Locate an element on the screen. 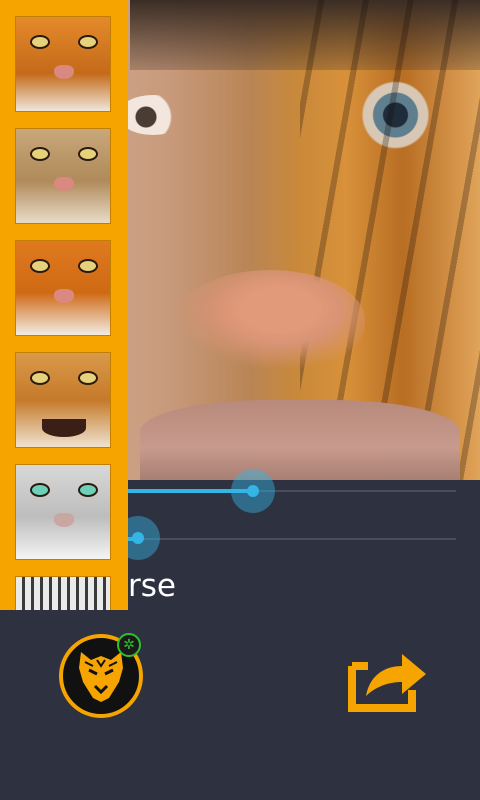  new-badge-icon: ✲ is located at coordinates (129, 645).